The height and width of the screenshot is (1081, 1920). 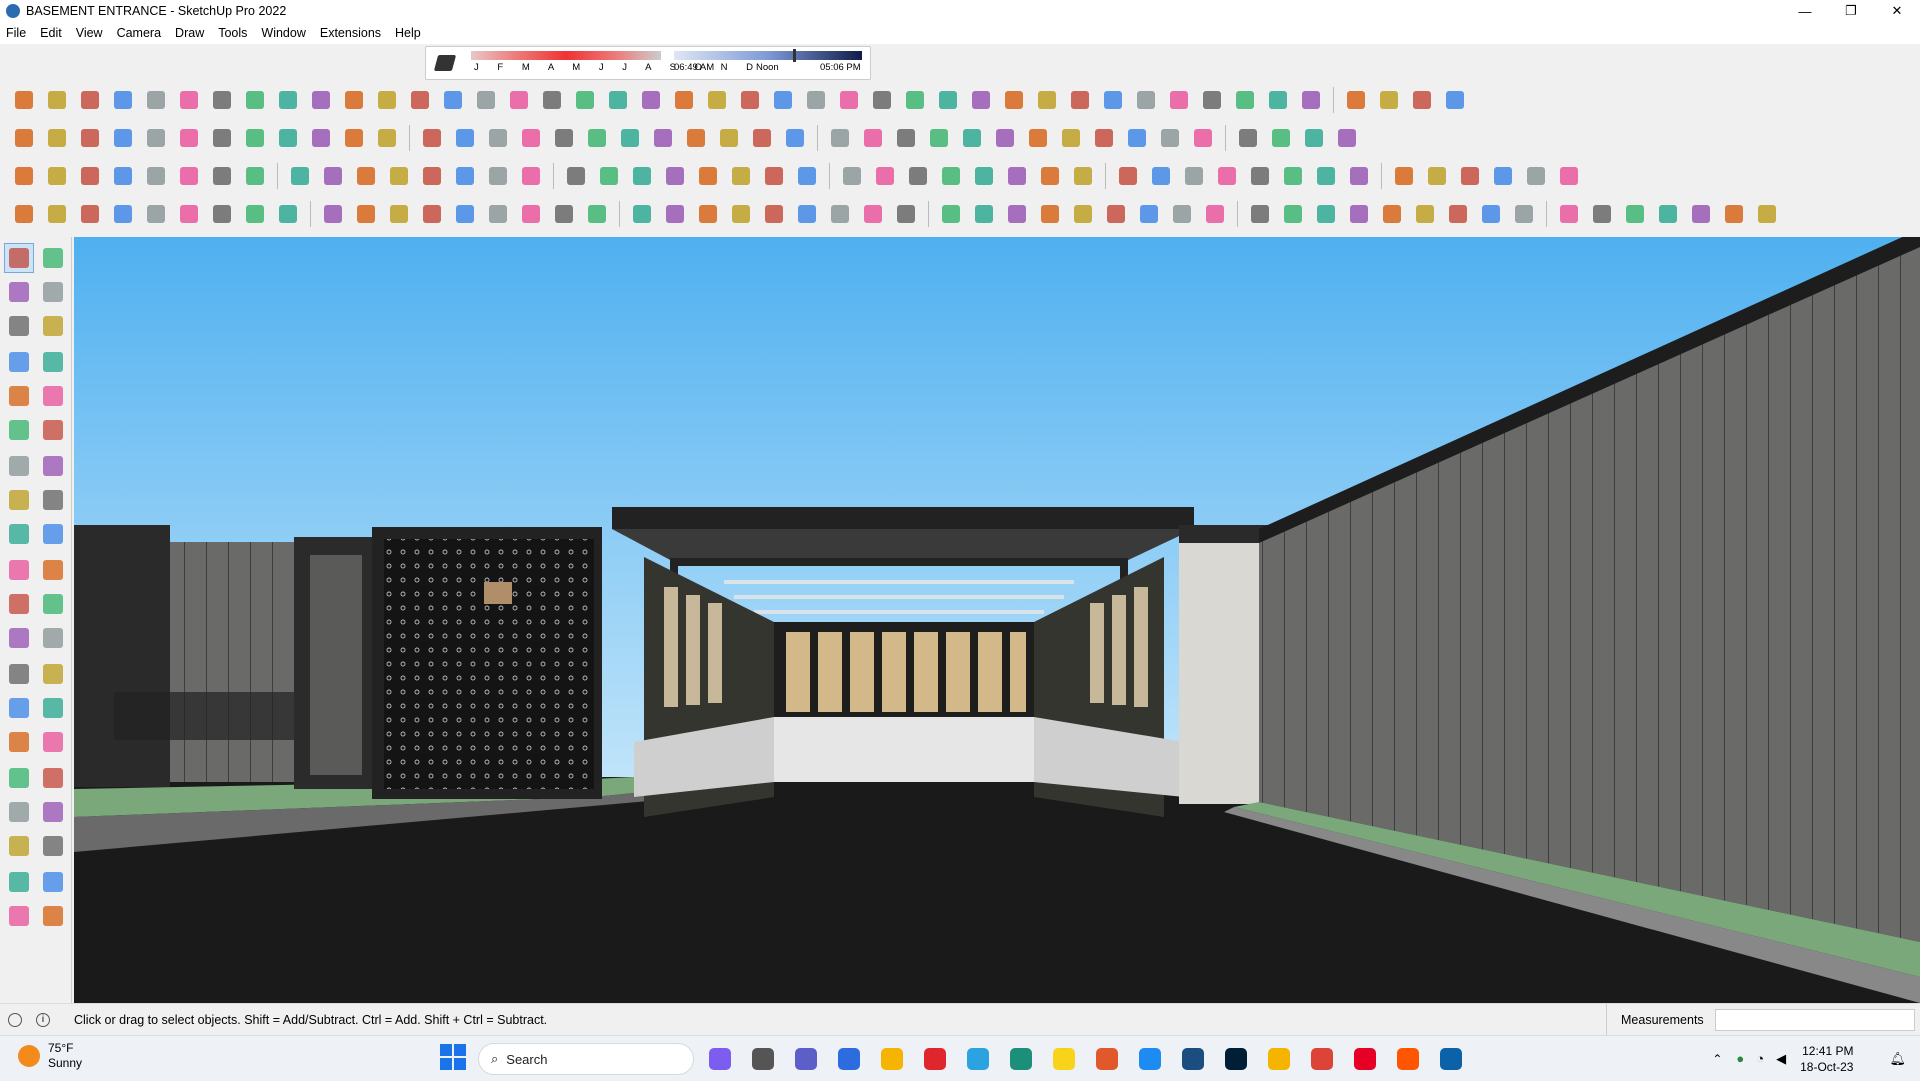 What do you see at coordinates (288, 214) in the screenshot?
I see `row4-tool-9-icon` at bounding box center [288, 214].